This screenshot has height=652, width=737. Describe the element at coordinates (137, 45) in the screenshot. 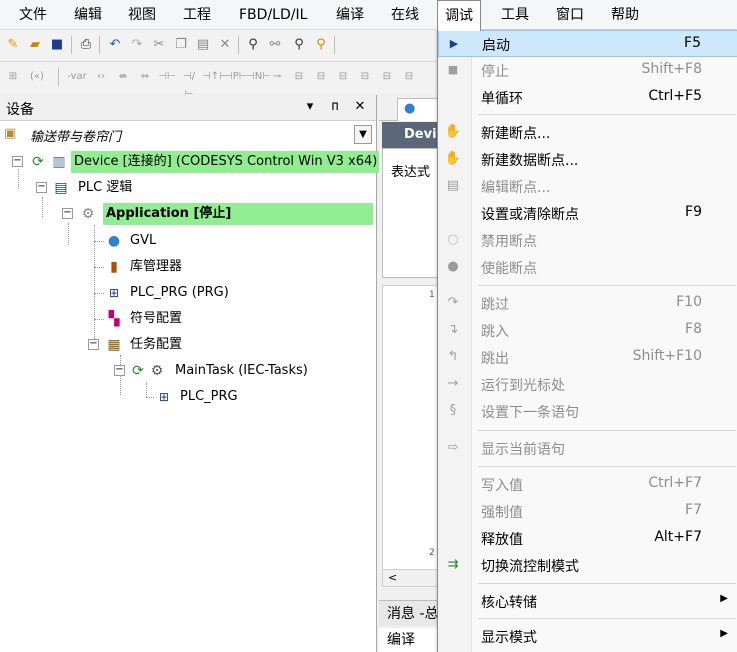

I see `redo-icon: ↷` at that location.